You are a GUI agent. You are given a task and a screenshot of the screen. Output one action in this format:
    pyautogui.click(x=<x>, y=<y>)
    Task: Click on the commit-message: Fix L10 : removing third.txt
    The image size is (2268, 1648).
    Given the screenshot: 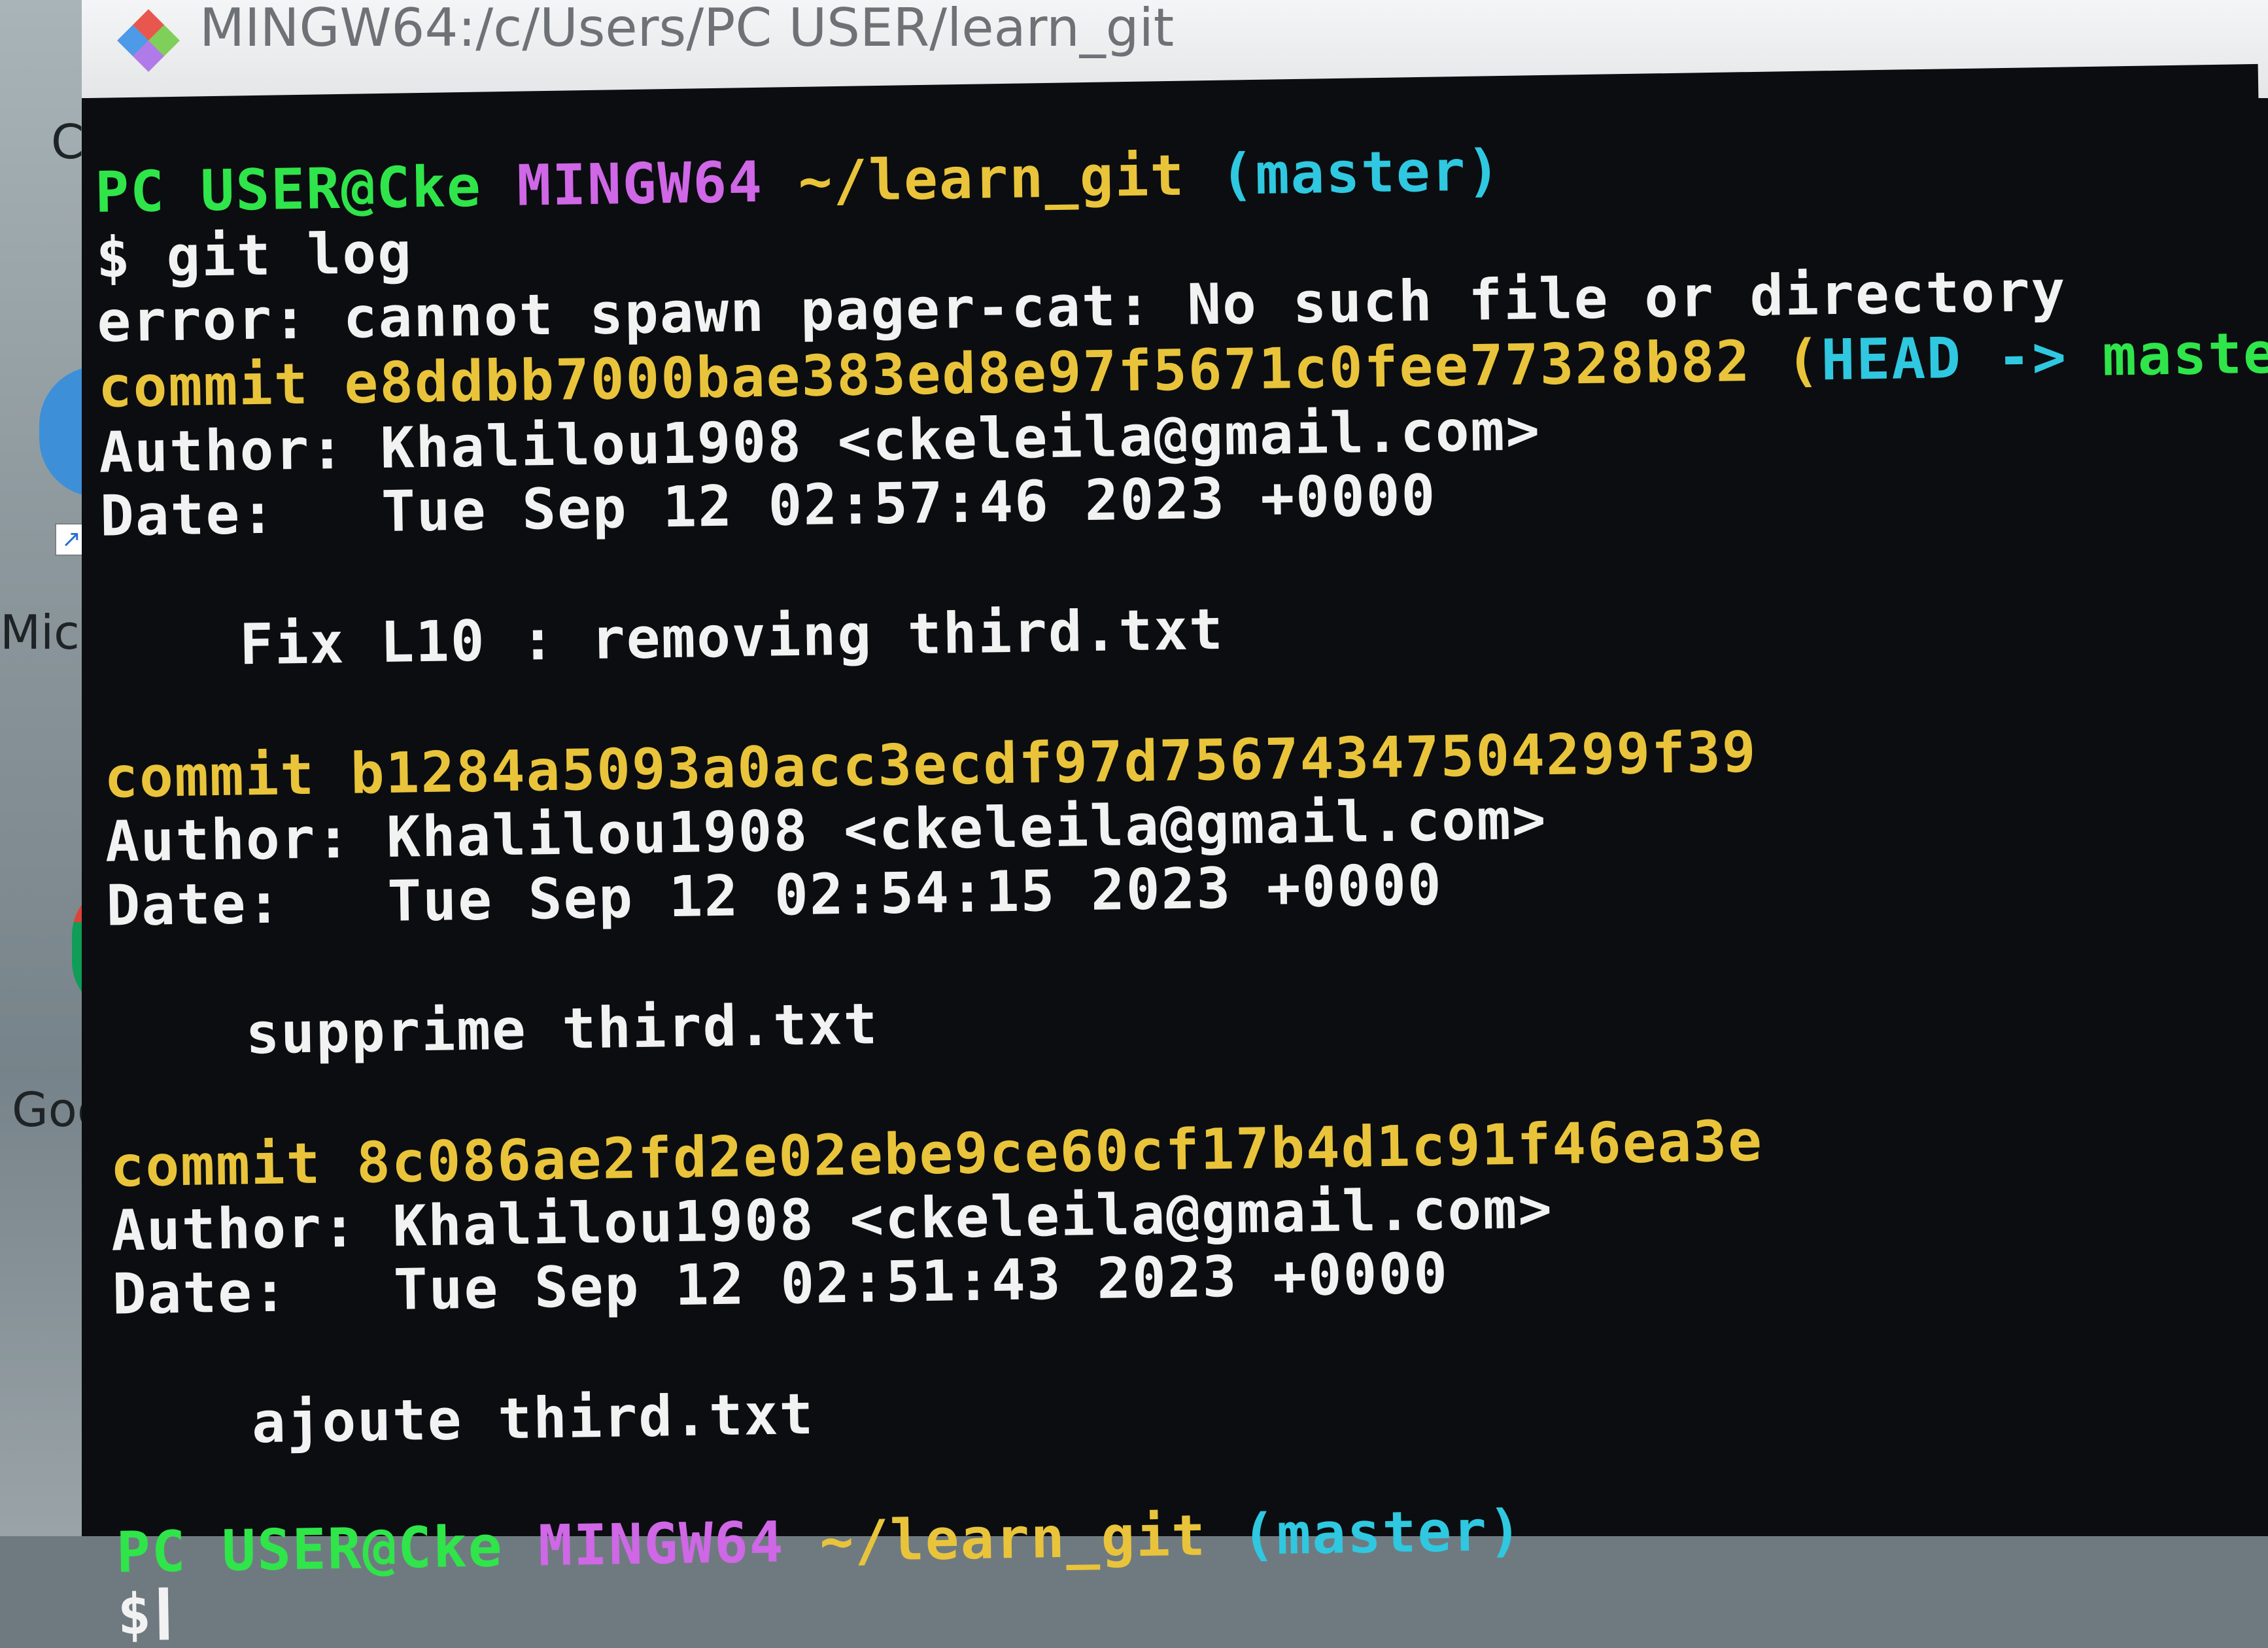 What is the action you would take?
    pyautogui.click(x=732, y=637)
    